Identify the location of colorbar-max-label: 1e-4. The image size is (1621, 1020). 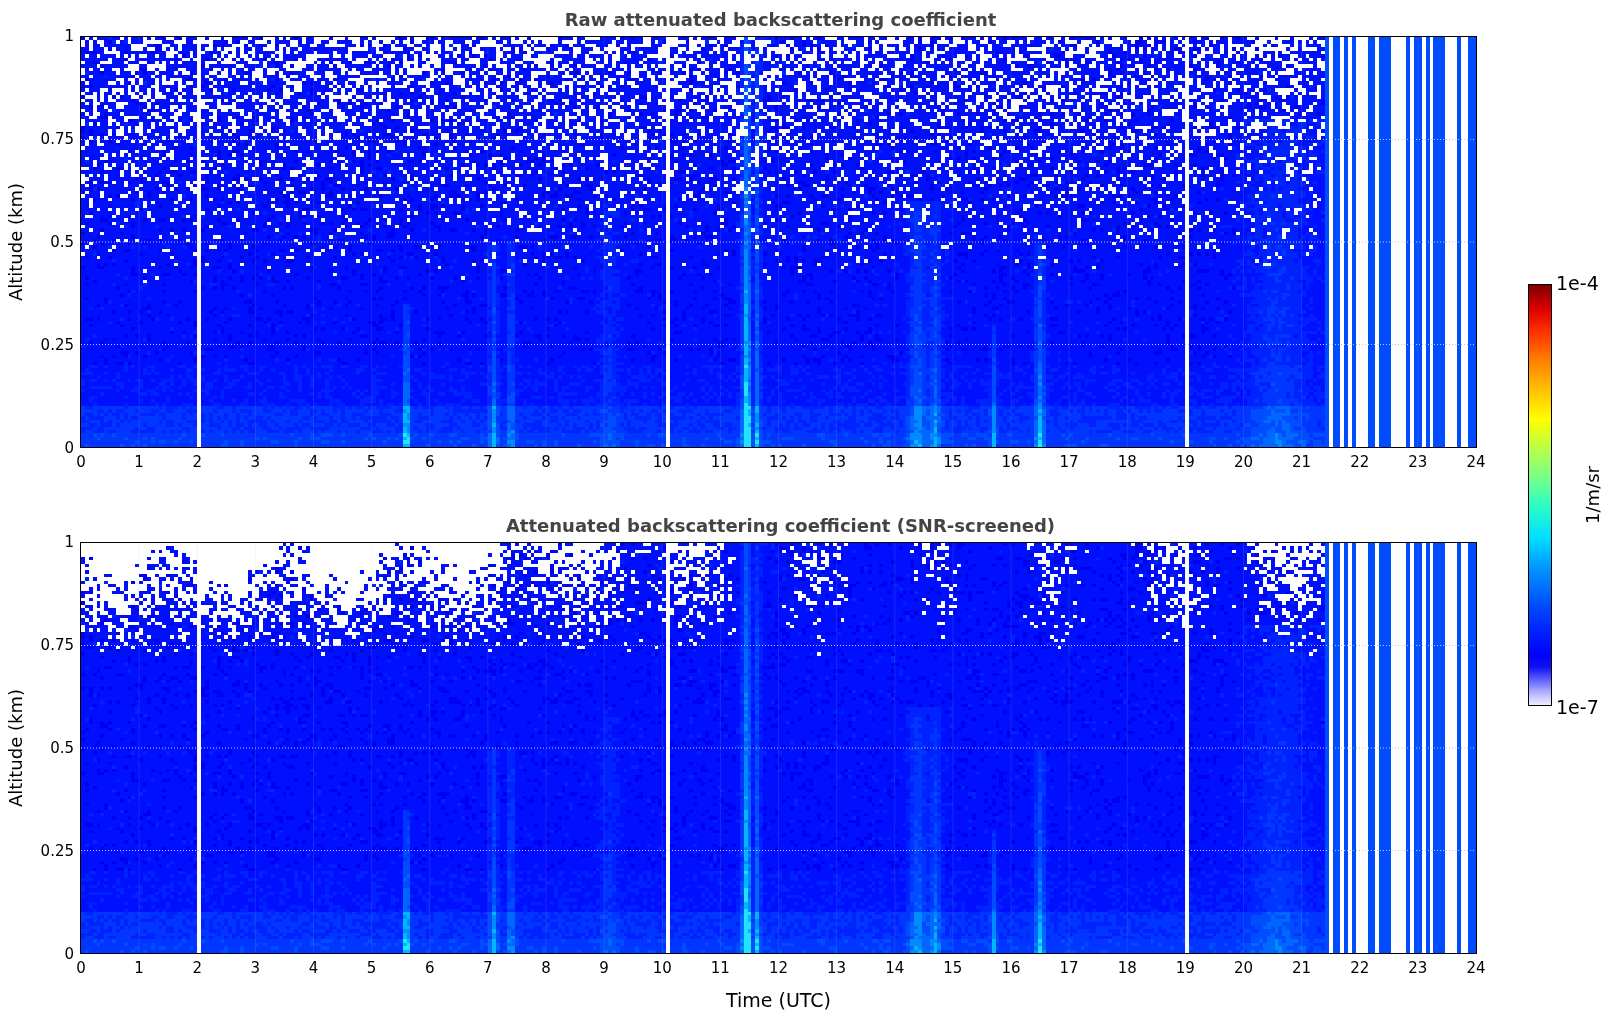
(1577, 283).